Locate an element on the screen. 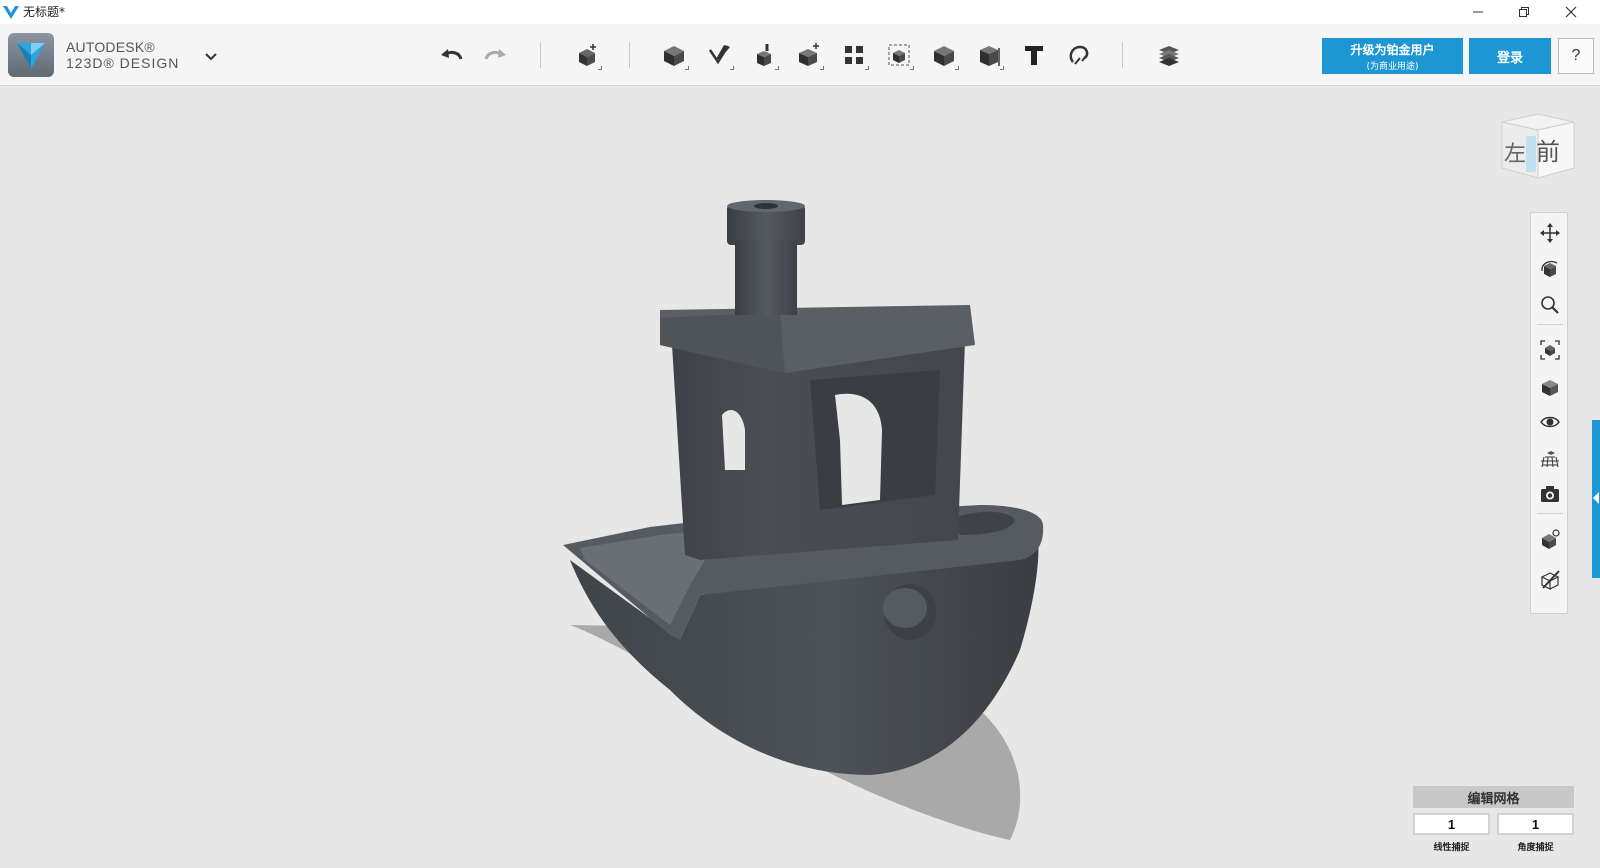 The width and height of the screenshot is (1600, 868). angle-snap-field: 1 is located at coordinates (1535, 824).